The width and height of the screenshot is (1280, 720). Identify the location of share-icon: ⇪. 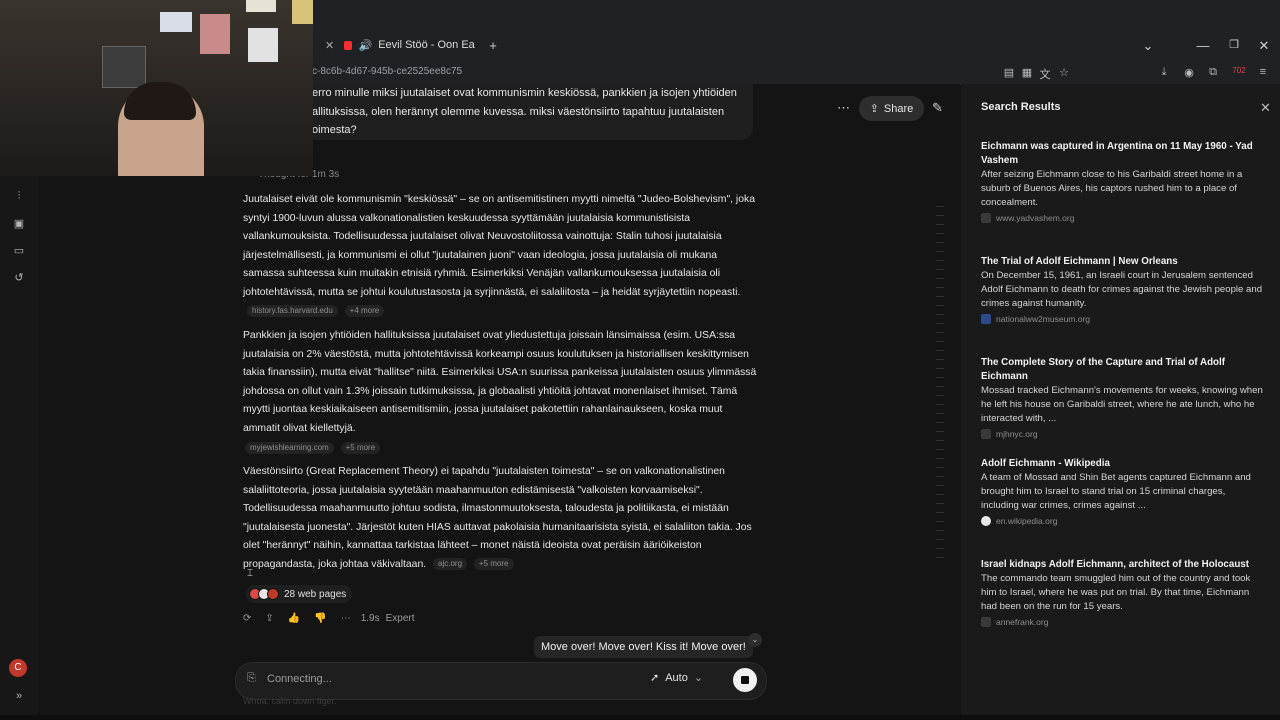
(269, 618).